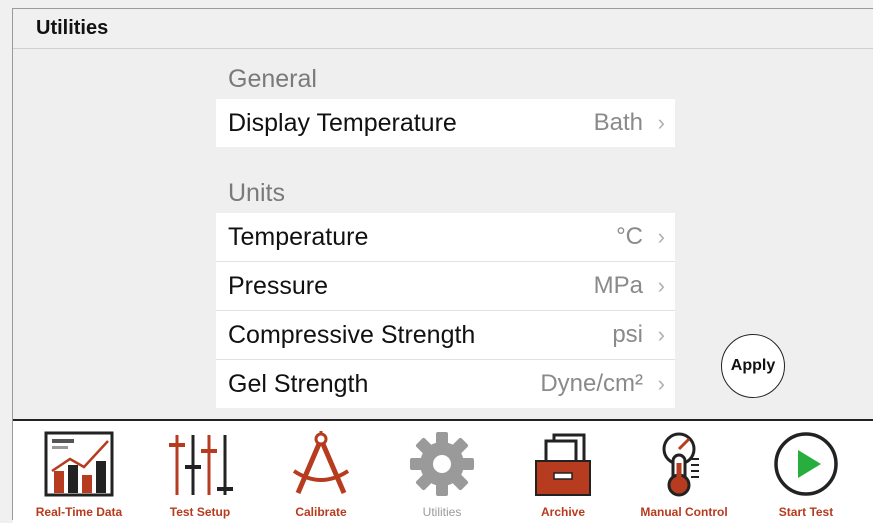  Describe the element at coordinates (442, 464) in the screenshot. I see `gear-icon` at that location.